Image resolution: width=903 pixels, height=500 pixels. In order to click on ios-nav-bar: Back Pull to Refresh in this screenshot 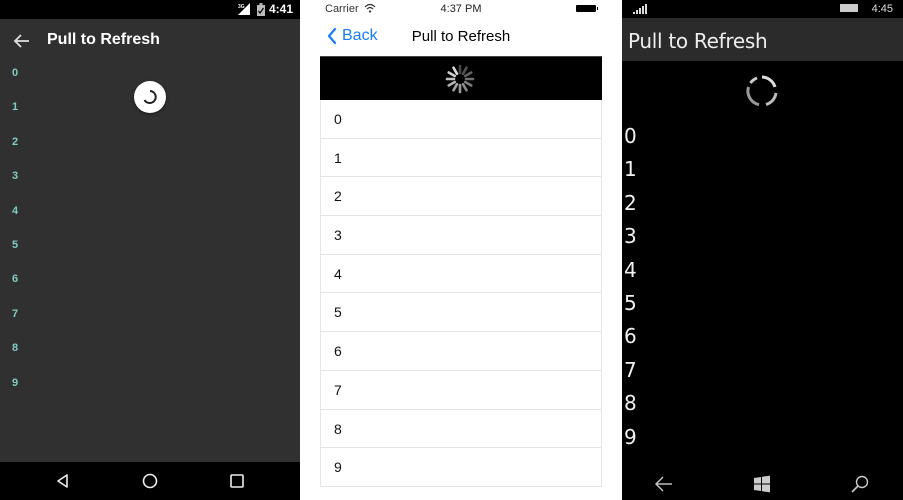, I will do `click(461, 37)`.